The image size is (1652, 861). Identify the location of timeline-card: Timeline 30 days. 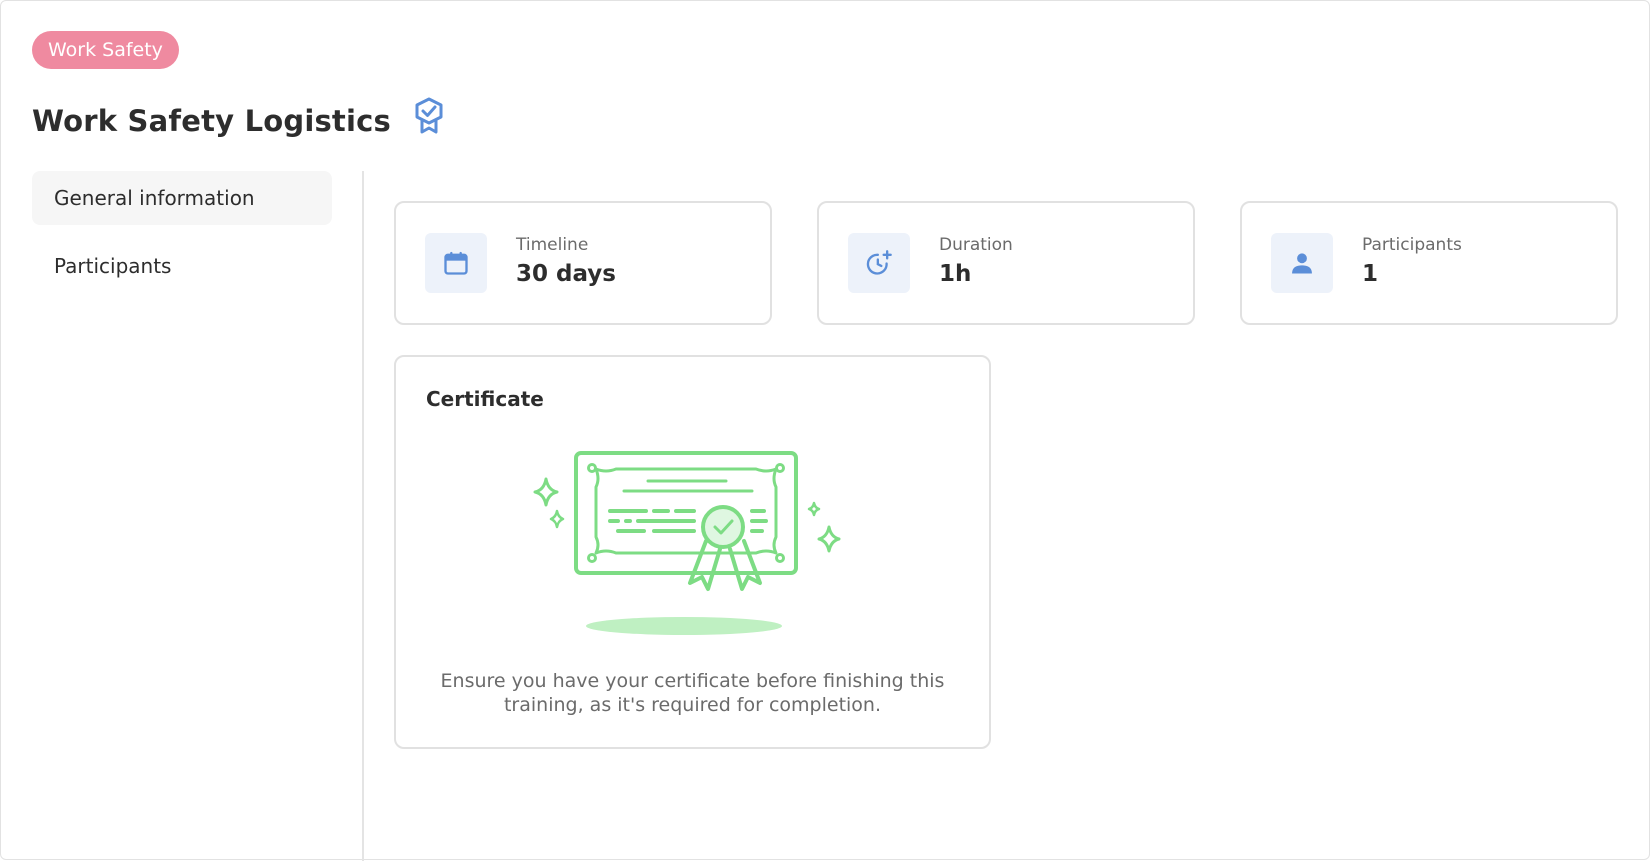
(583, 263).